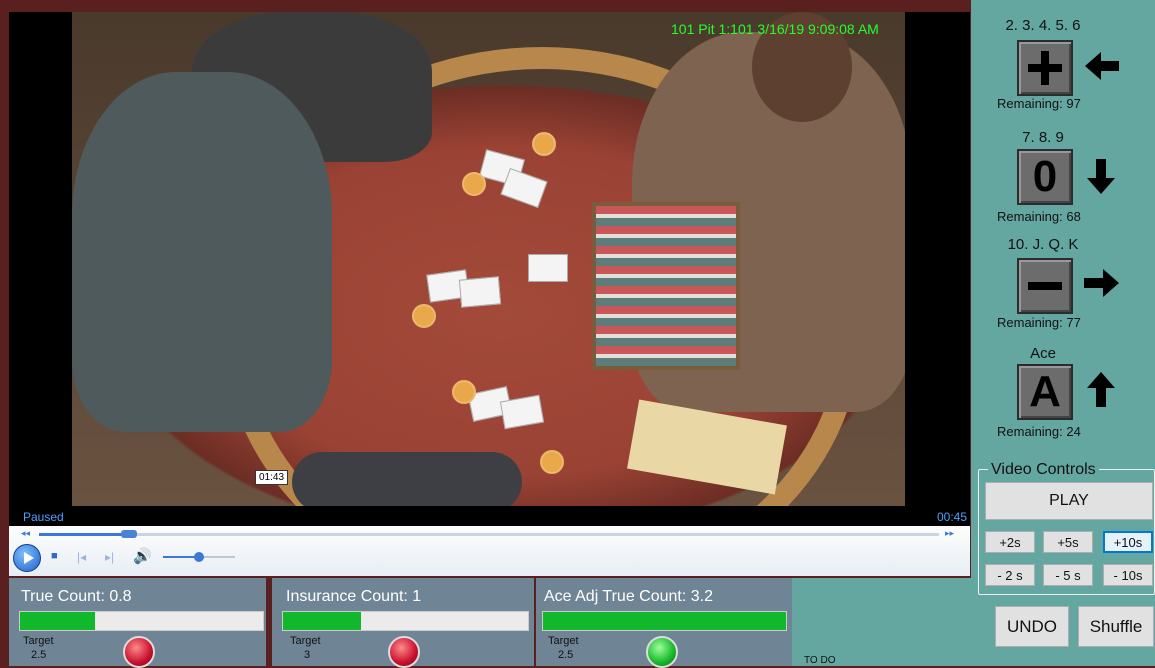 This screenshot has height=668, width=1155. What do you see at coordinates (407, 479) in the screenshot?
I see `player-arm` at bounding box center [407, 479].